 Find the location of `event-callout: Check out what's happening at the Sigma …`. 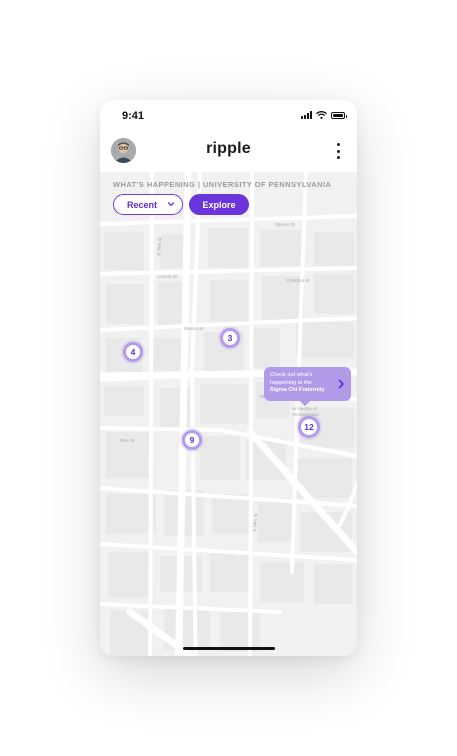

event-callout: Check out what's happening at the Sigma … is located at coordinates (307, 386).